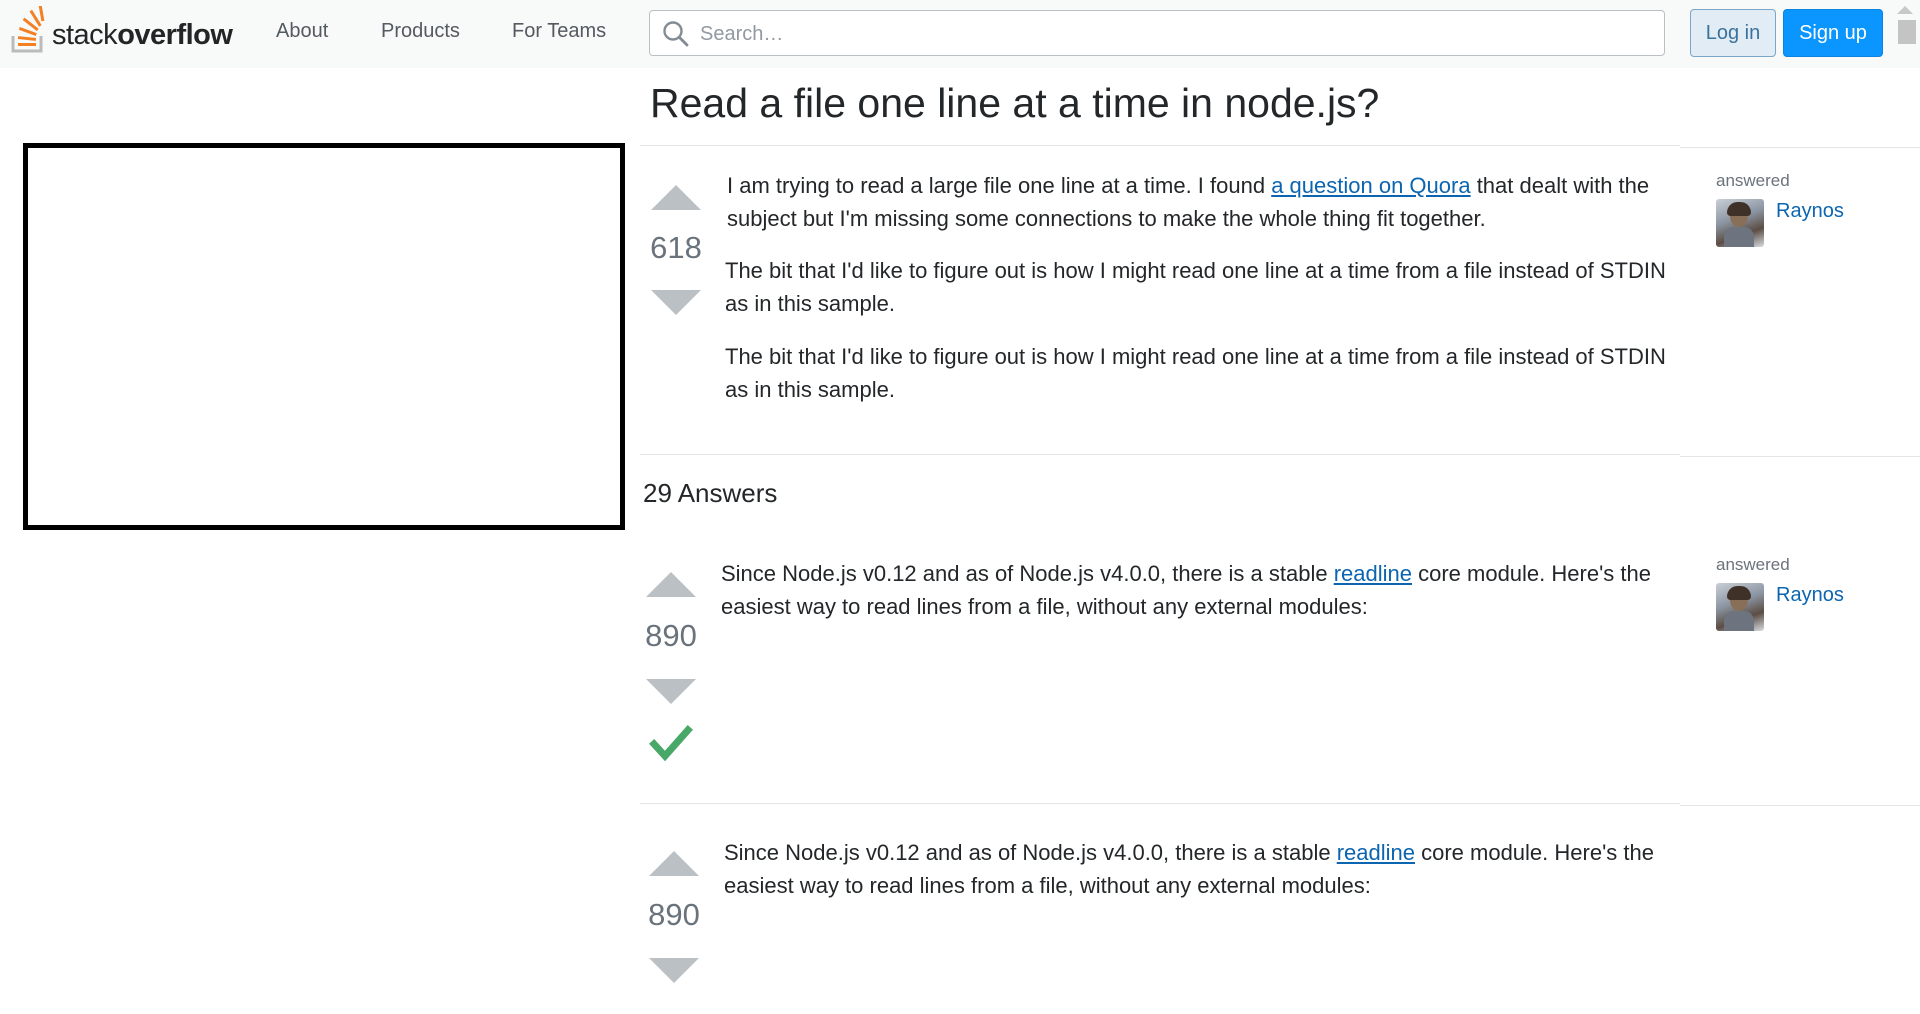 The width and height of the screenshot is (1920, 1014). Describe the element at coordinates (676, 247) in the screenshot. I see `question-vote-count: 618` at that location.